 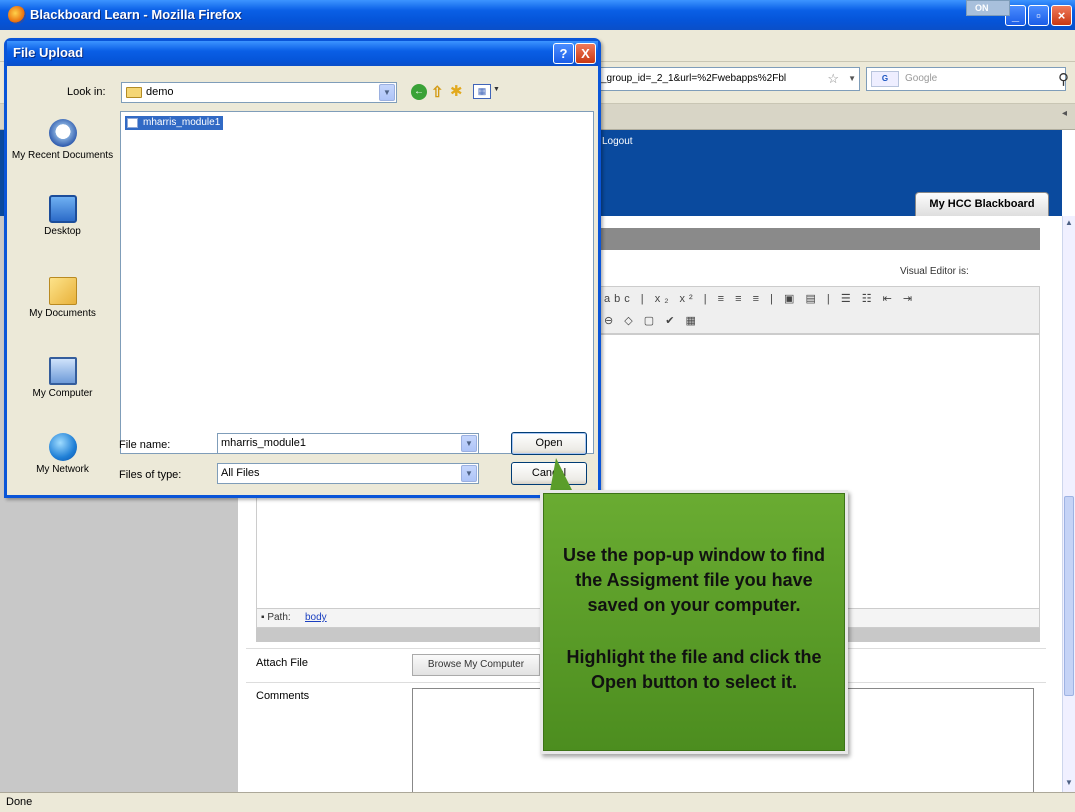 I want to click on visual-editor-on-button: ON, so click(x=988, y=8).